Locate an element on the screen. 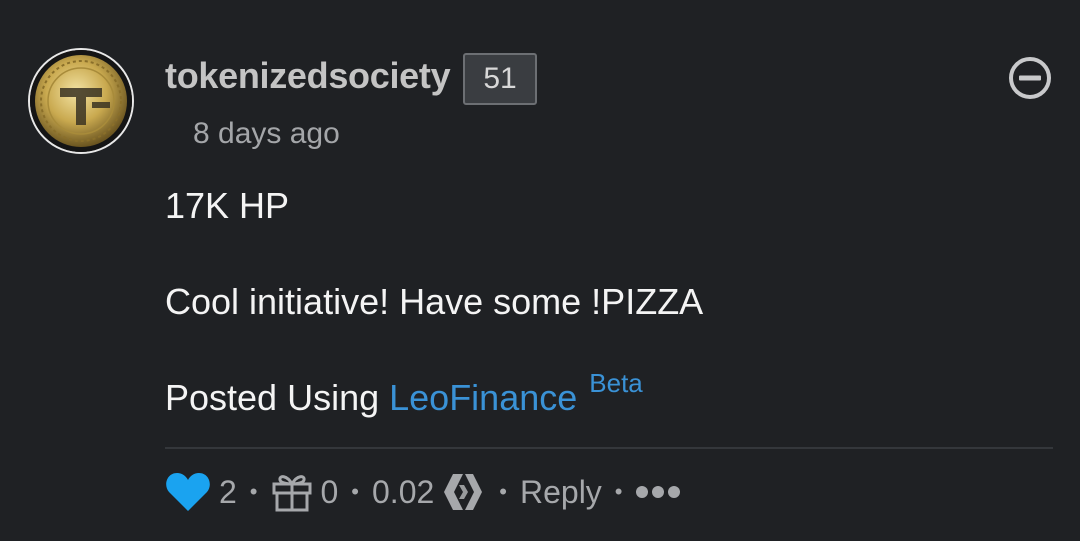 This screenshot has height=541, width=1080. hive-icon is located at coordinates (463, 492).